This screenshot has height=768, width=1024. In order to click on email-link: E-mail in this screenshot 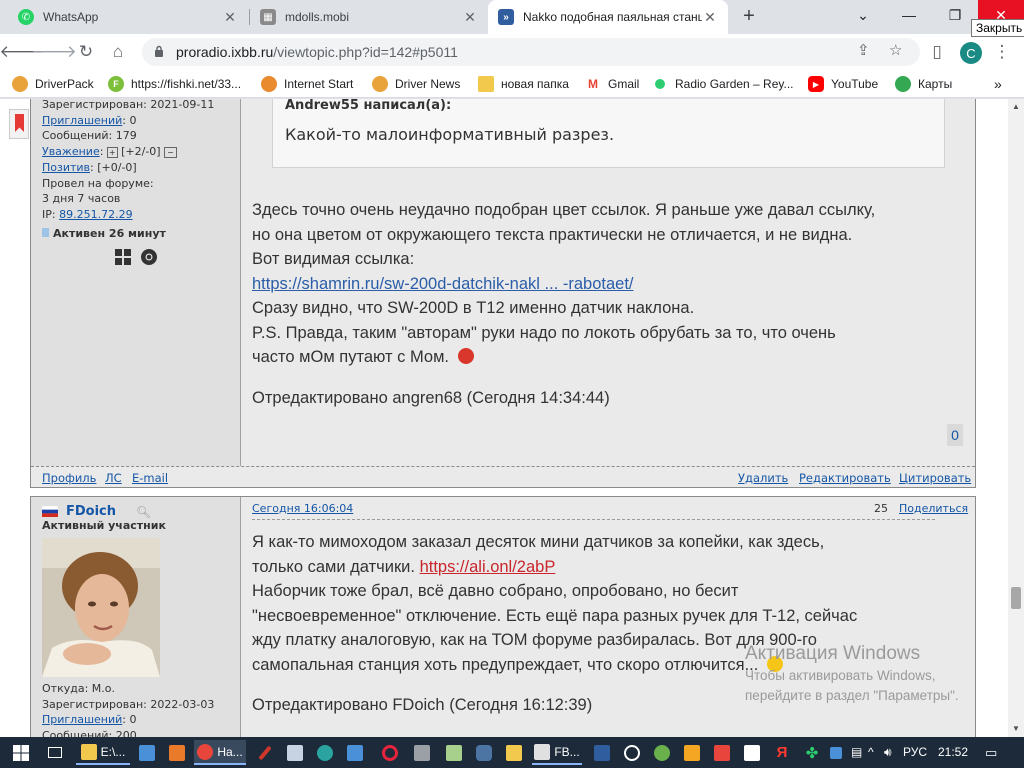, I will do `click(150, 478)`.